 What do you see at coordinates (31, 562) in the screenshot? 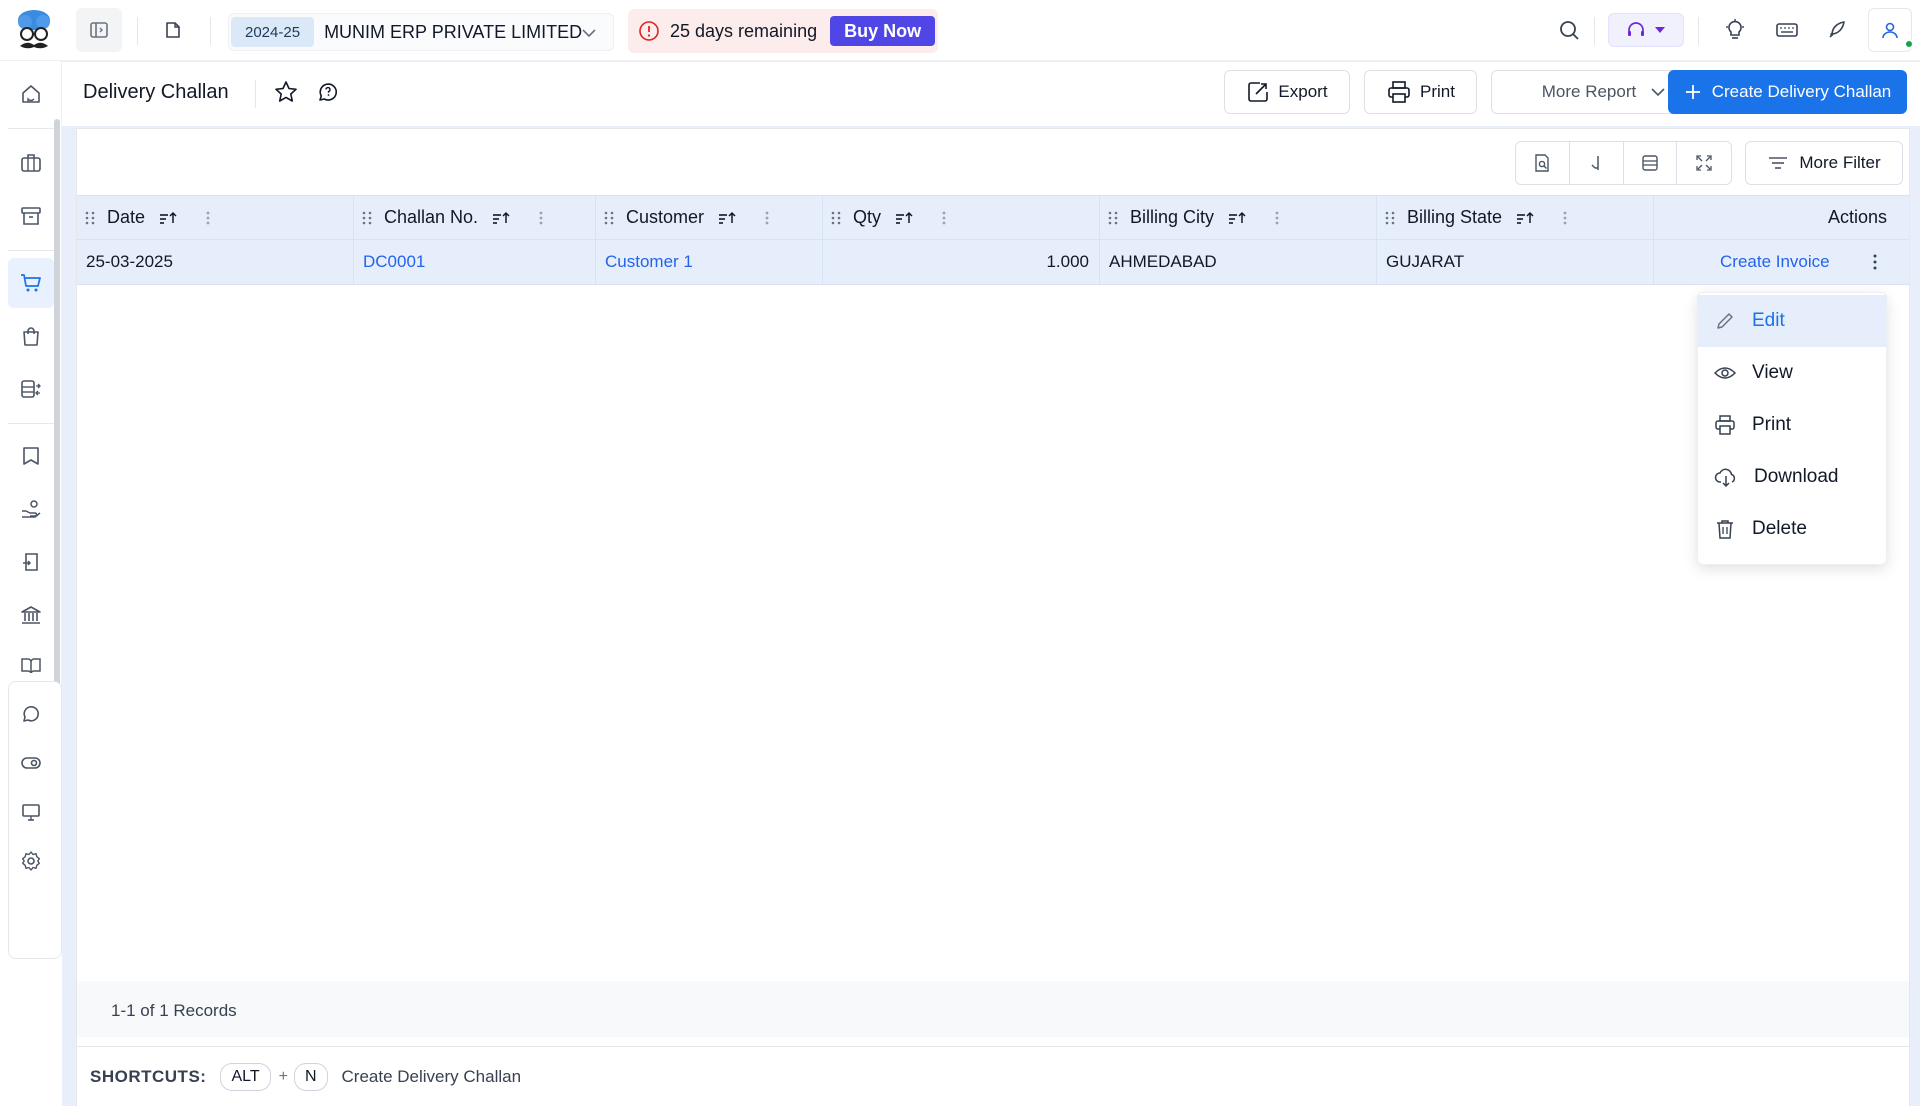
I see `sidebar-item-expenses` at bounding box center [31, 562].